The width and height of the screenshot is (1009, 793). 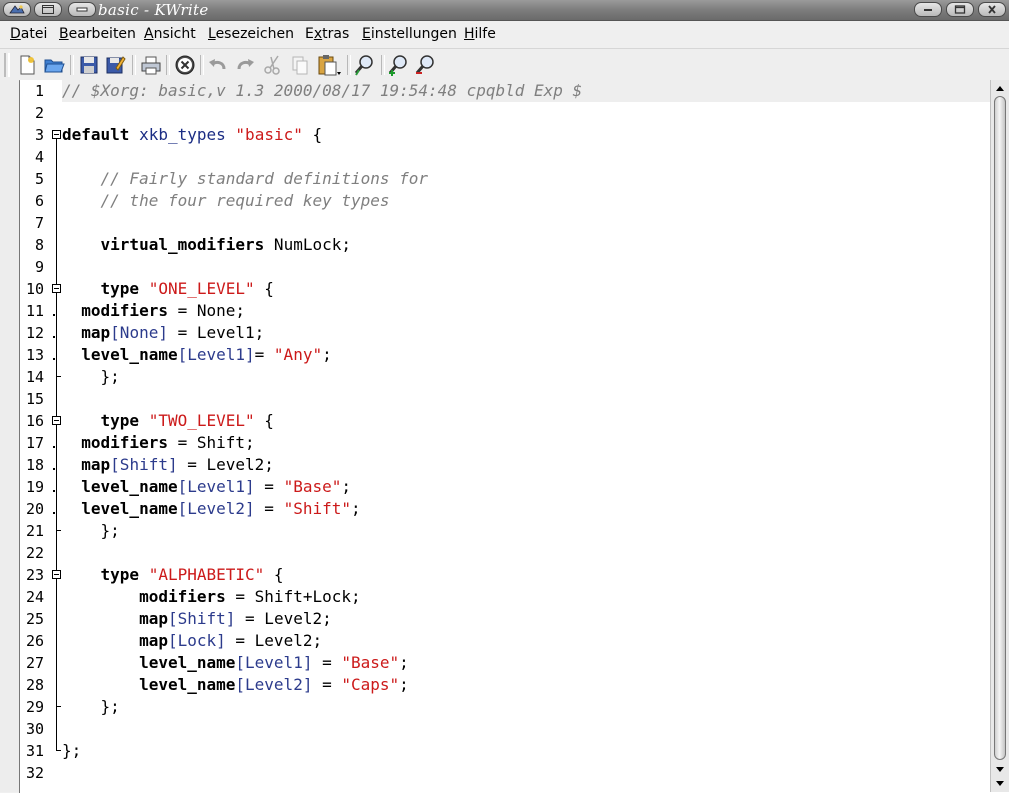 I want to click on zoom-out-button, so click(x=426, y=65).